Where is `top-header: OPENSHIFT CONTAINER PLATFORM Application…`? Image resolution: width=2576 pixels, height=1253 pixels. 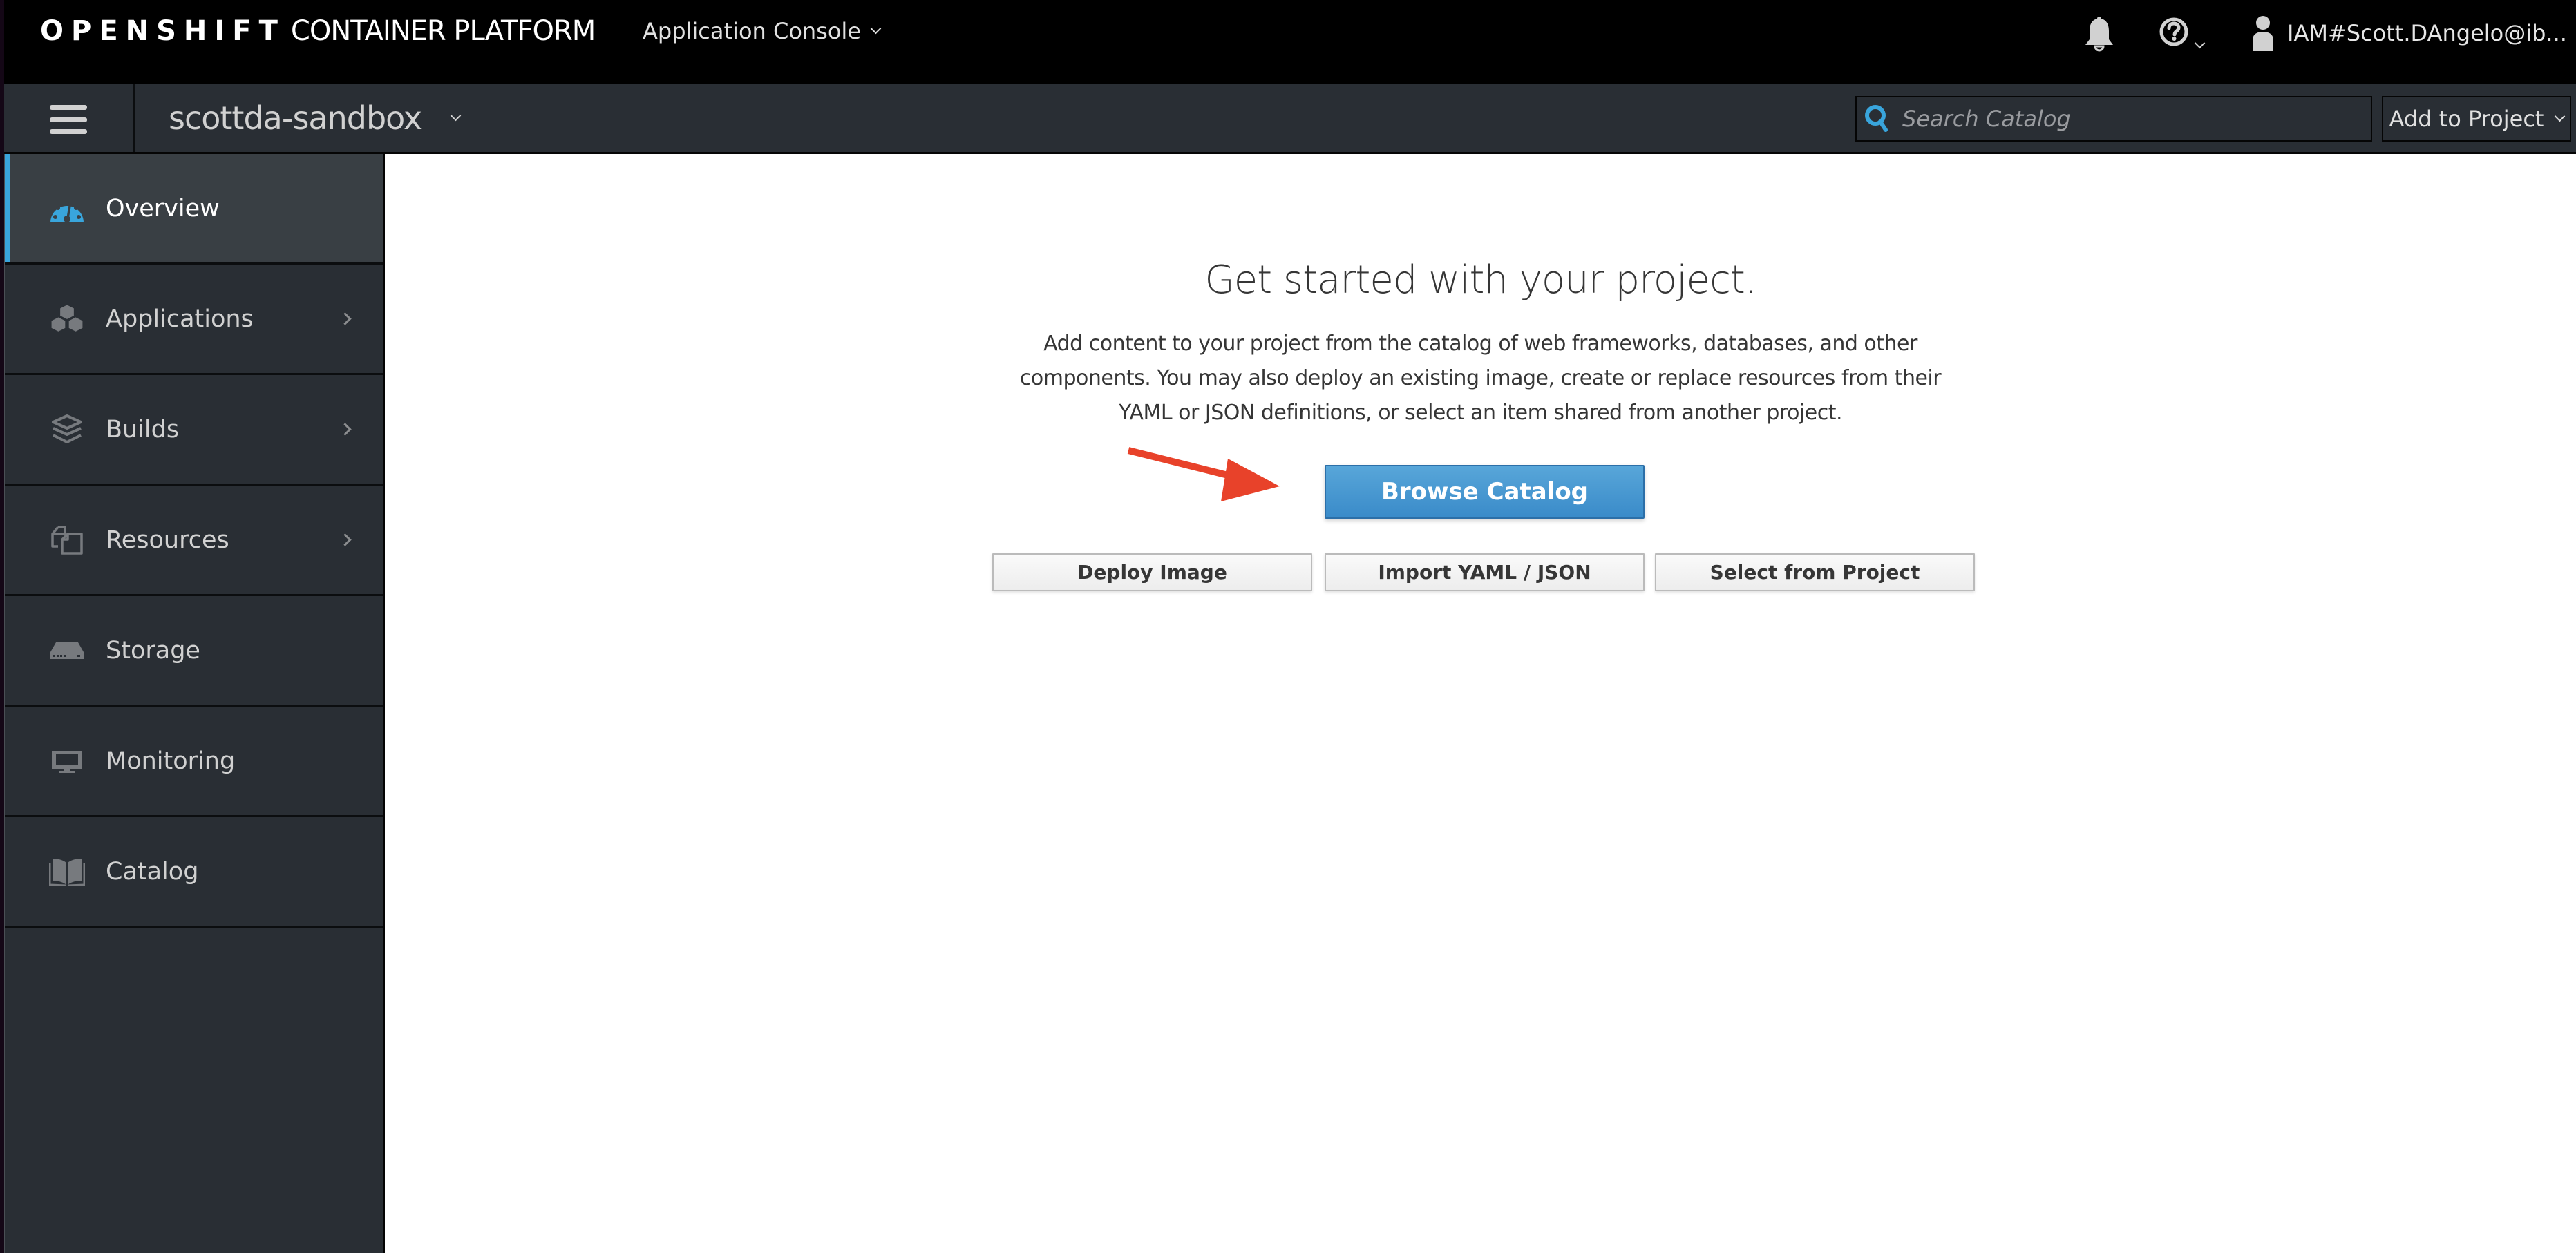 top-header: OPENSHIFT CONTAINER PLATFORM Application… is located at coordinates (1290, 42).